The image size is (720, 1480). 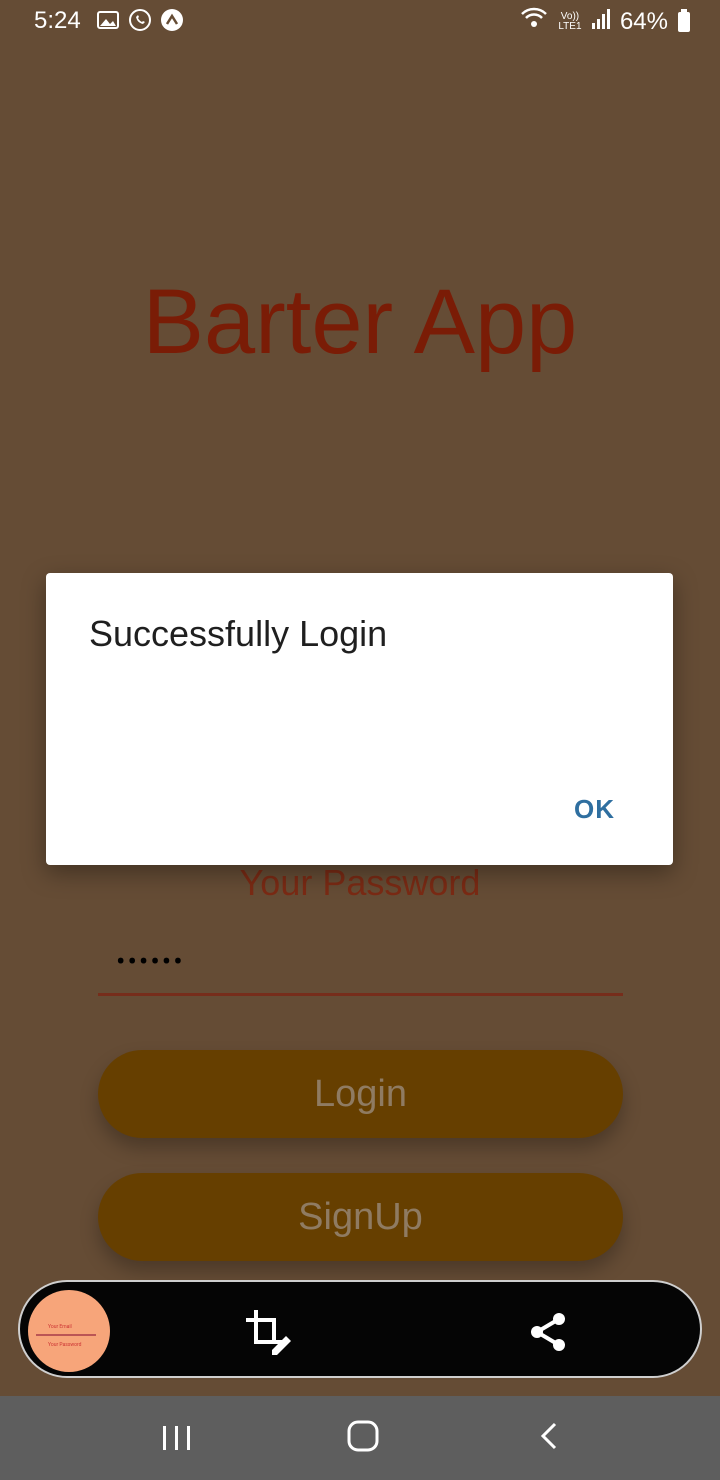 I want to click on notification-icons, so click(x=140, y=20).